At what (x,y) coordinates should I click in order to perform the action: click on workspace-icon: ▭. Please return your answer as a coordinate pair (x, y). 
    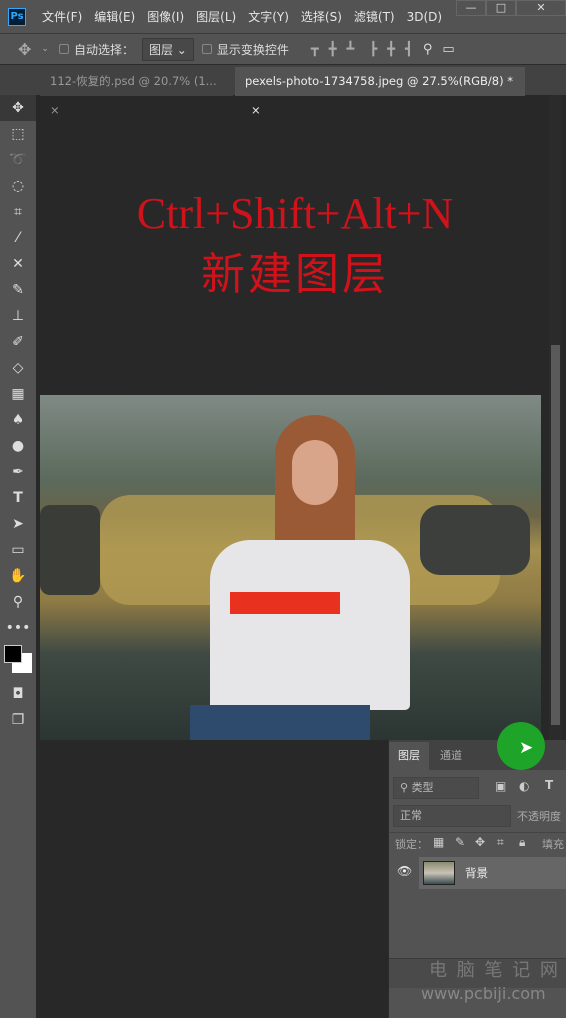
    Looking at the image, I should click on (448, 49).